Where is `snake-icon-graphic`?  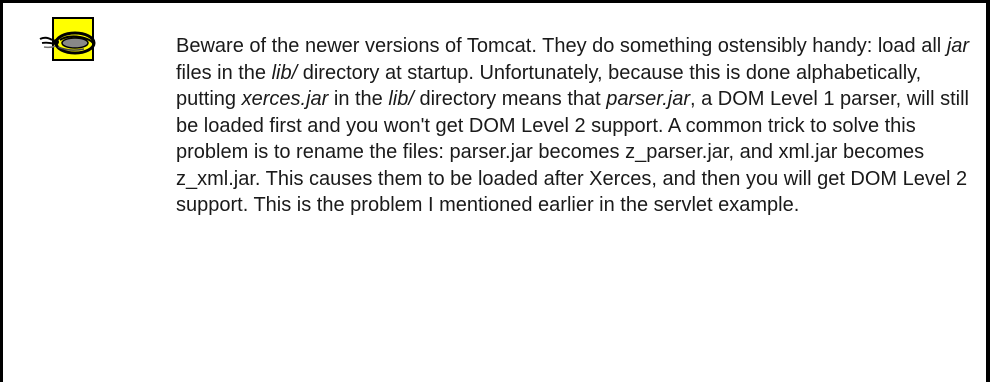
snake-icon-graphic is located at coordinates (67, 43).